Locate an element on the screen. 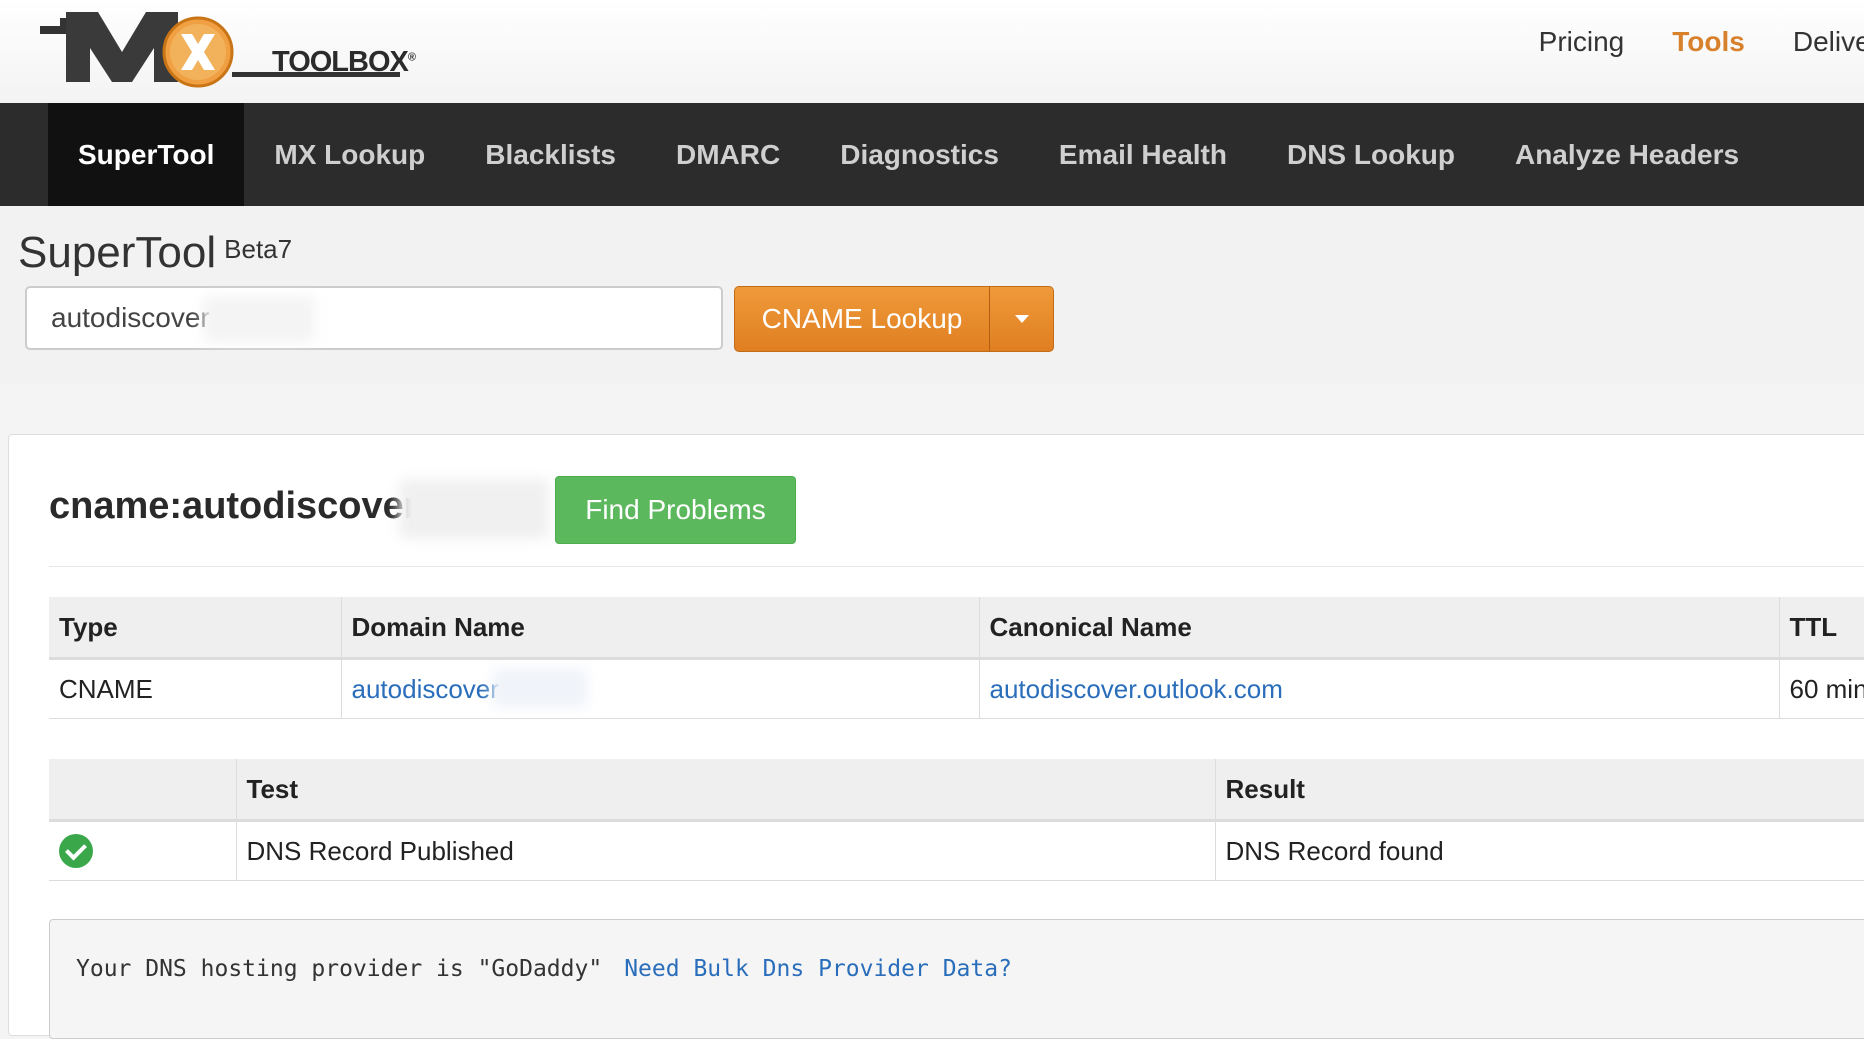 This screenshot has width=1864, height=1039. redacted-heading-blur is located at coordinates (474, 509).